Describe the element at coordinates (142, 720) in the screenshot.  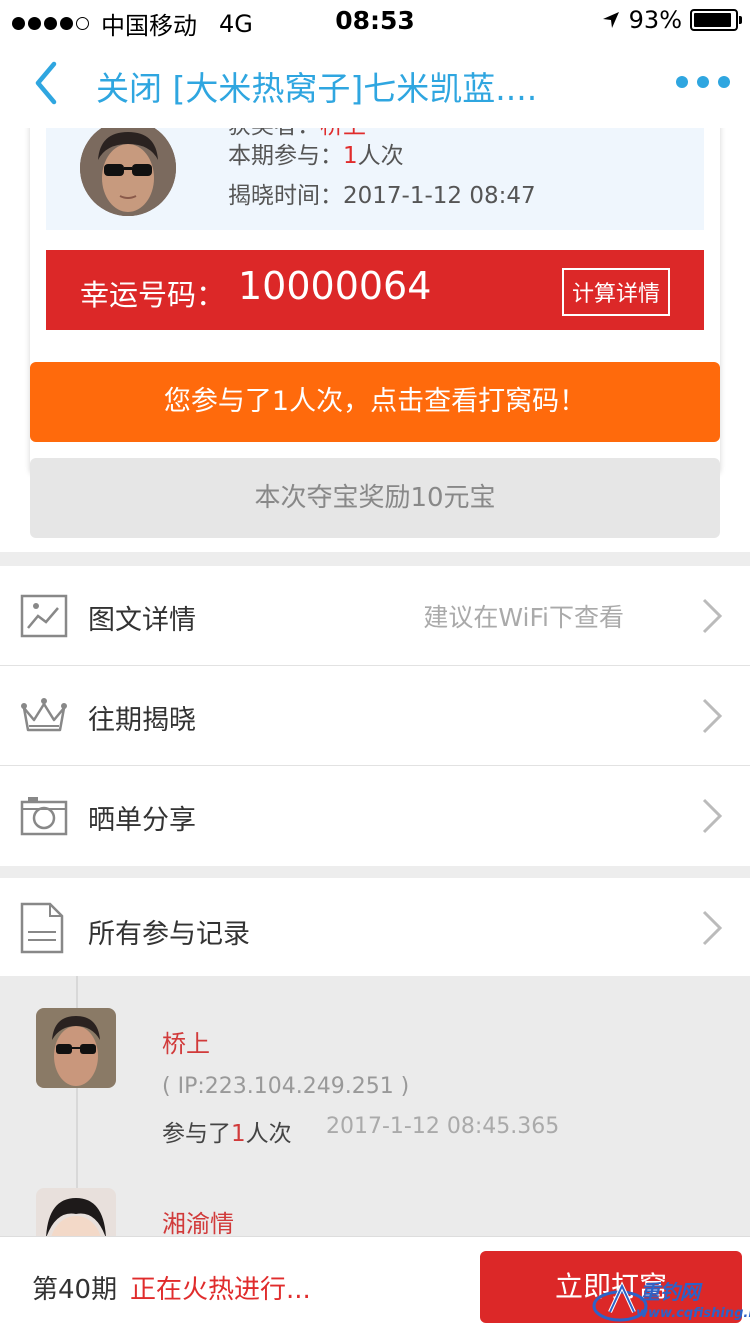
I see `menu-label: 往期揭晓` at that location.